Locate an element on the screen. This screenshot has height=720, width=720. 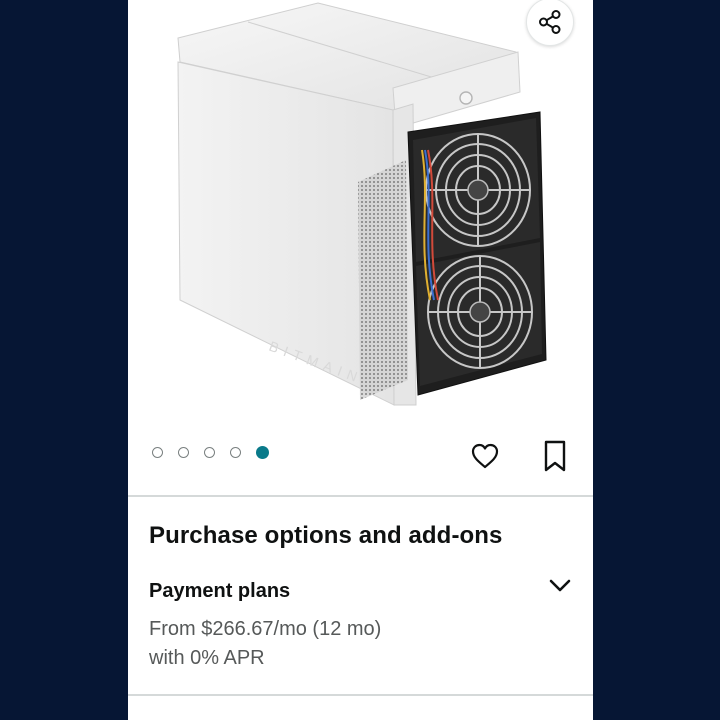
payment-plan-price: From $266.67/mo (12 mo) is located at coordinates (265, 629).